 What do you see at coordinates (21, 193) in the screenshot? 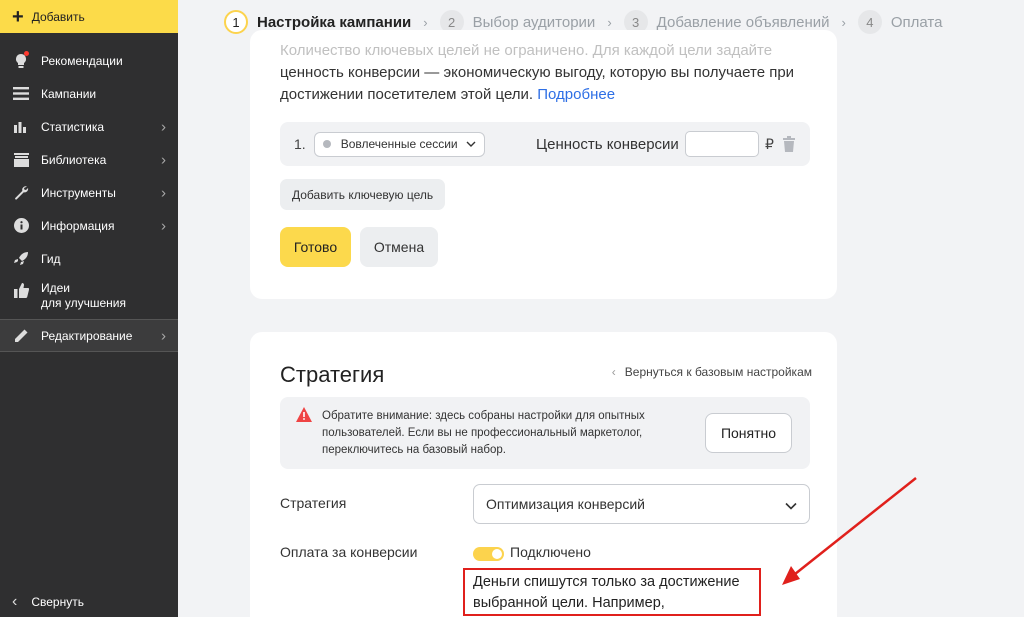
I see `wrench-icon` at bounding box center [21, 193].